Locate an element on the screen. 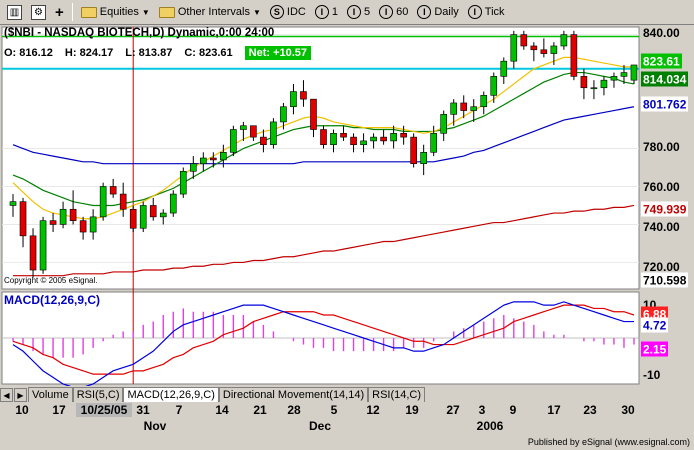 Image resolution: width=694 pixels, height=450 pixels. tab-volume: Volume is located at coordinates (50, 394).